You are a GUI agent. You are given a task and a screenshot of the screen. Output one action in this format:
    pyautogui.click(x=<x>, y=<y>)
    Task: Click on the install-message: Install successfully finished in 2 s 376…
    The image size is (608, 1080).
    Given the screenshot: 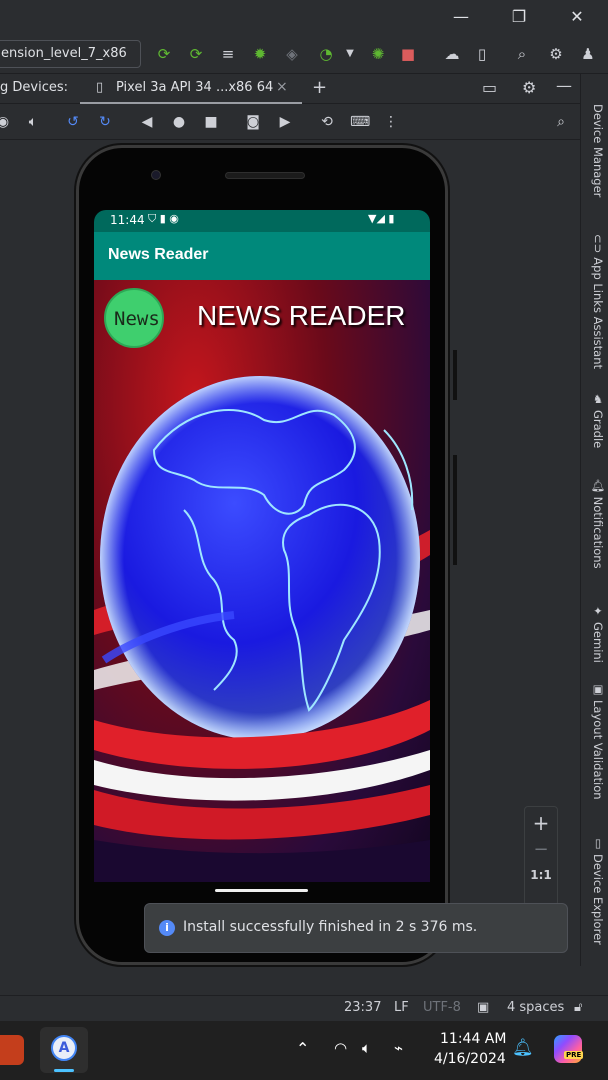 What is the action you would take?
    pyautogui.click(x=330, y=927)
    